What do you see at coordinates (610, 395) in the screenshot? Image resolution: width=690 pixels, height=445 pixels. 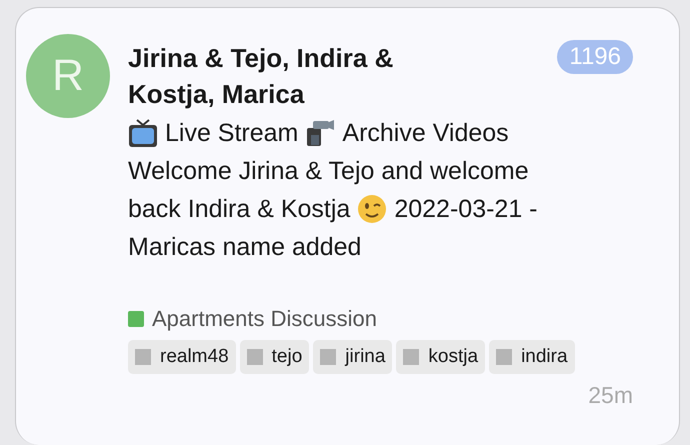 I see `activity-time: 25m` at bounding box center [610, 395].